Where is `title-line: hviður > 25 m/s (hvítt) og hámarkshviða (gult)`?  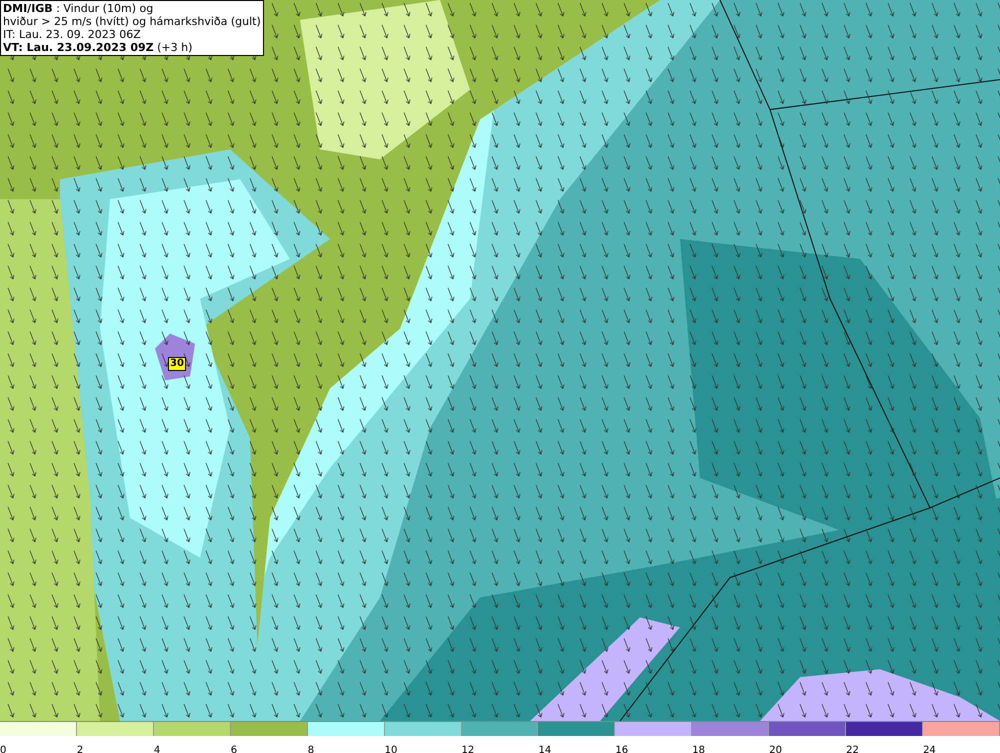 title-line: hviður > 25 m/s (hvítt) og hámarkshviða (gult) is located at coordinates (132, 21).